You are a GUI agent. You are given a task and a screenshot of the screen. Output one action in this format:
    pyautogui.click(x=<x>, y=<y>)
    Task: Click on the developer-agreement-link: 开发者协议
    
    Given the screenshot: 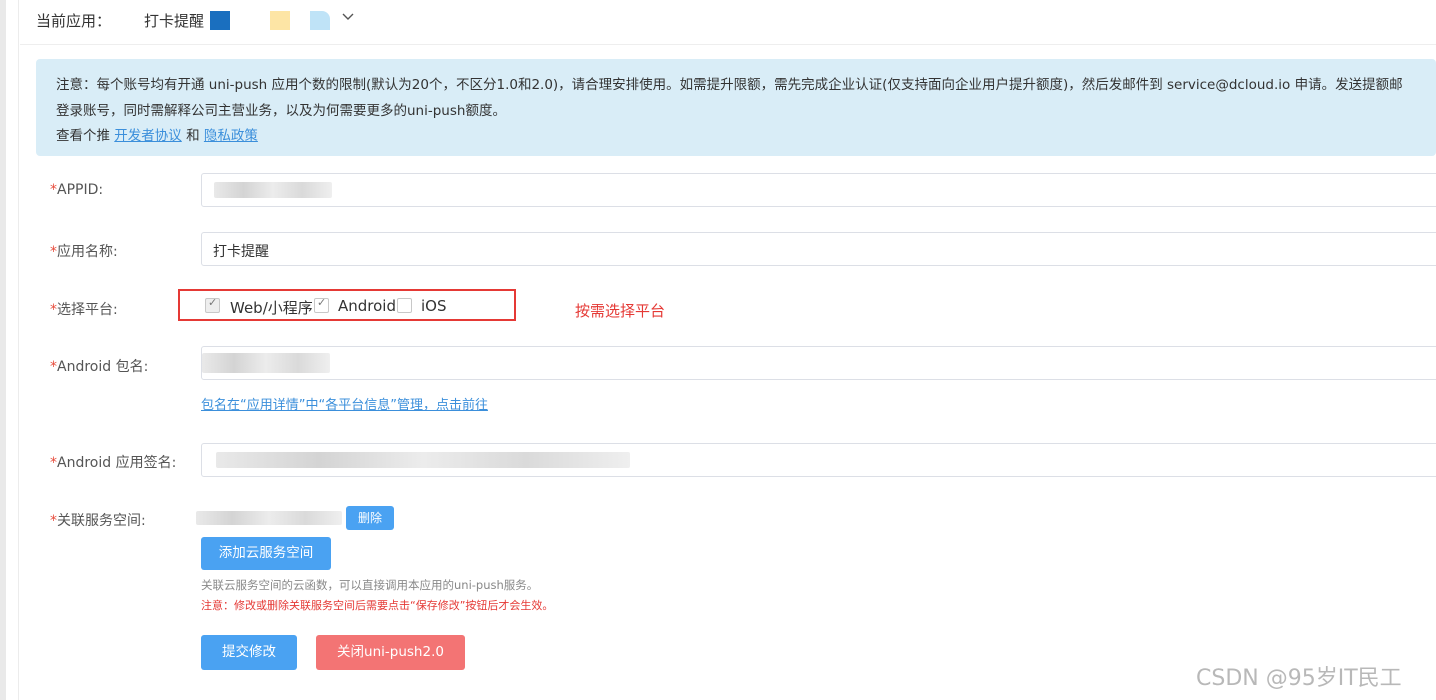 What is the action you would take?
    pyautogui.click(x=148, y=136)
    